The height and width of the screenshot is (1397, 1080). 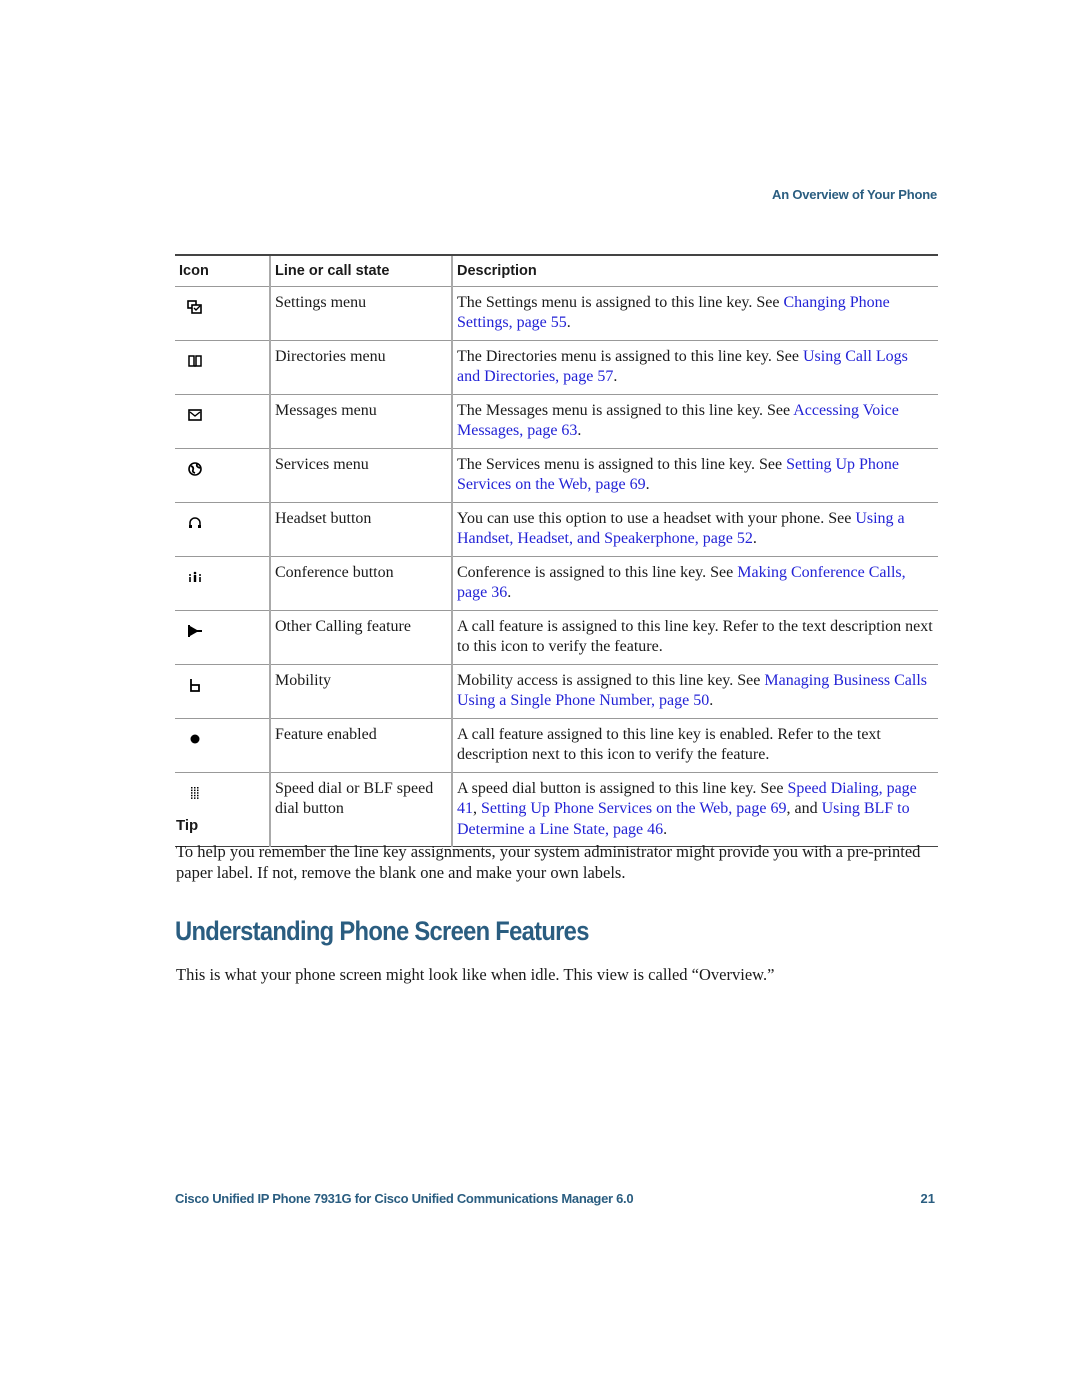 I want to click on section-title: Understanding Phone Screen Features, so click(x=382, y=931).